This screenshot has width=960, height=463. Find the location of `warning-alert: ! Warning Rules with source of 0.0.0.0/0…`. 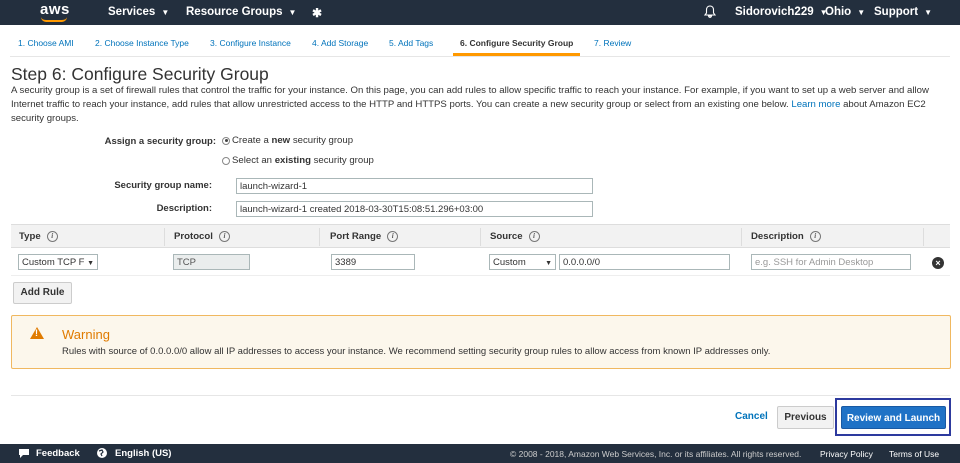

warning-alert: ! Warning Rules with source of 0.0.0.0/0… is located at coordinates (481, 342).